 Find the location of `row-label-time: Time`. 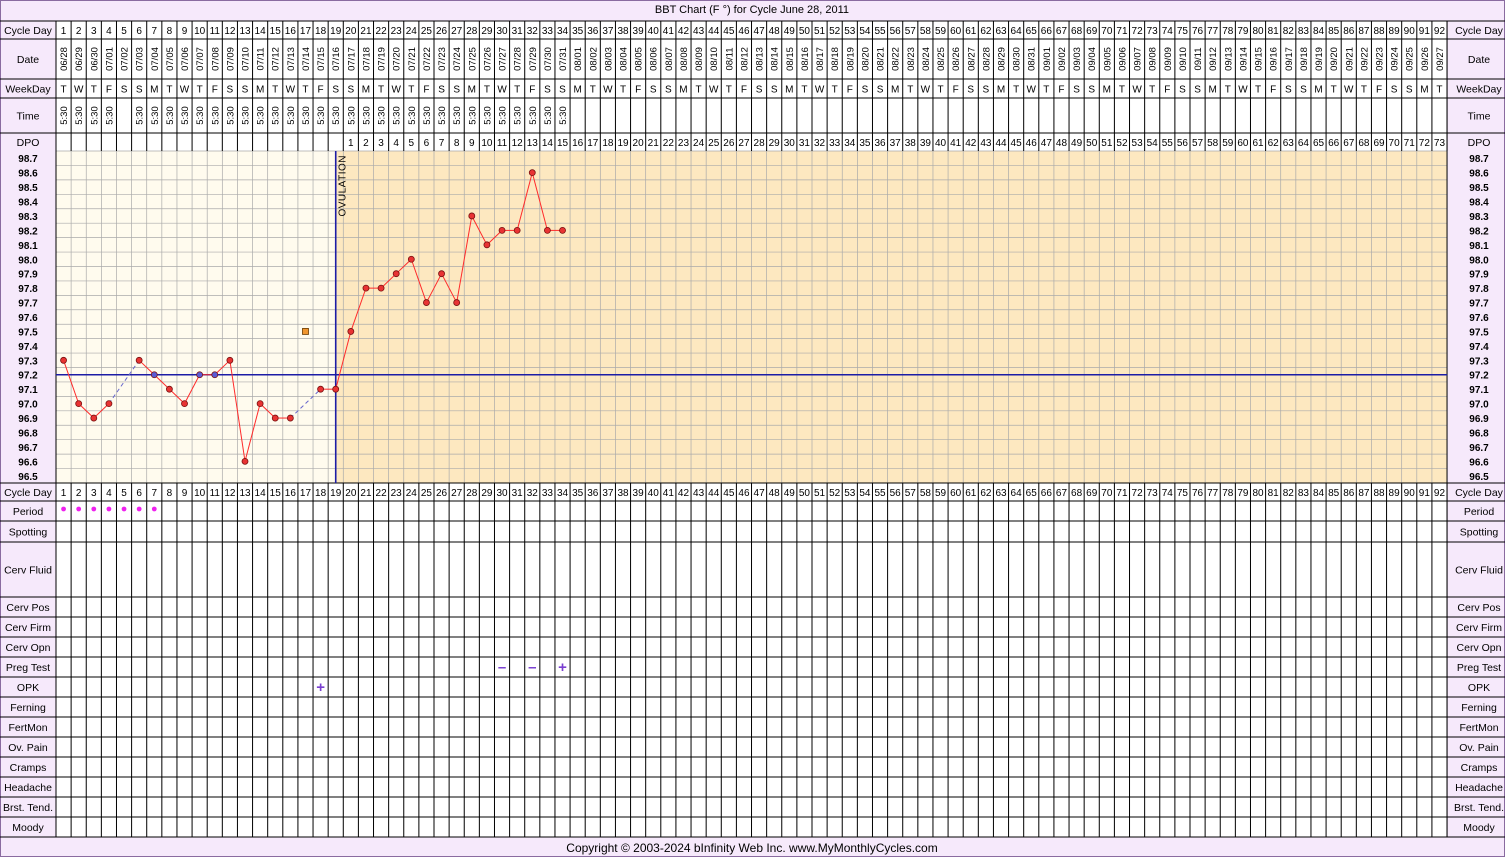

row-label-time: Time is located at coordinates (28, 117).